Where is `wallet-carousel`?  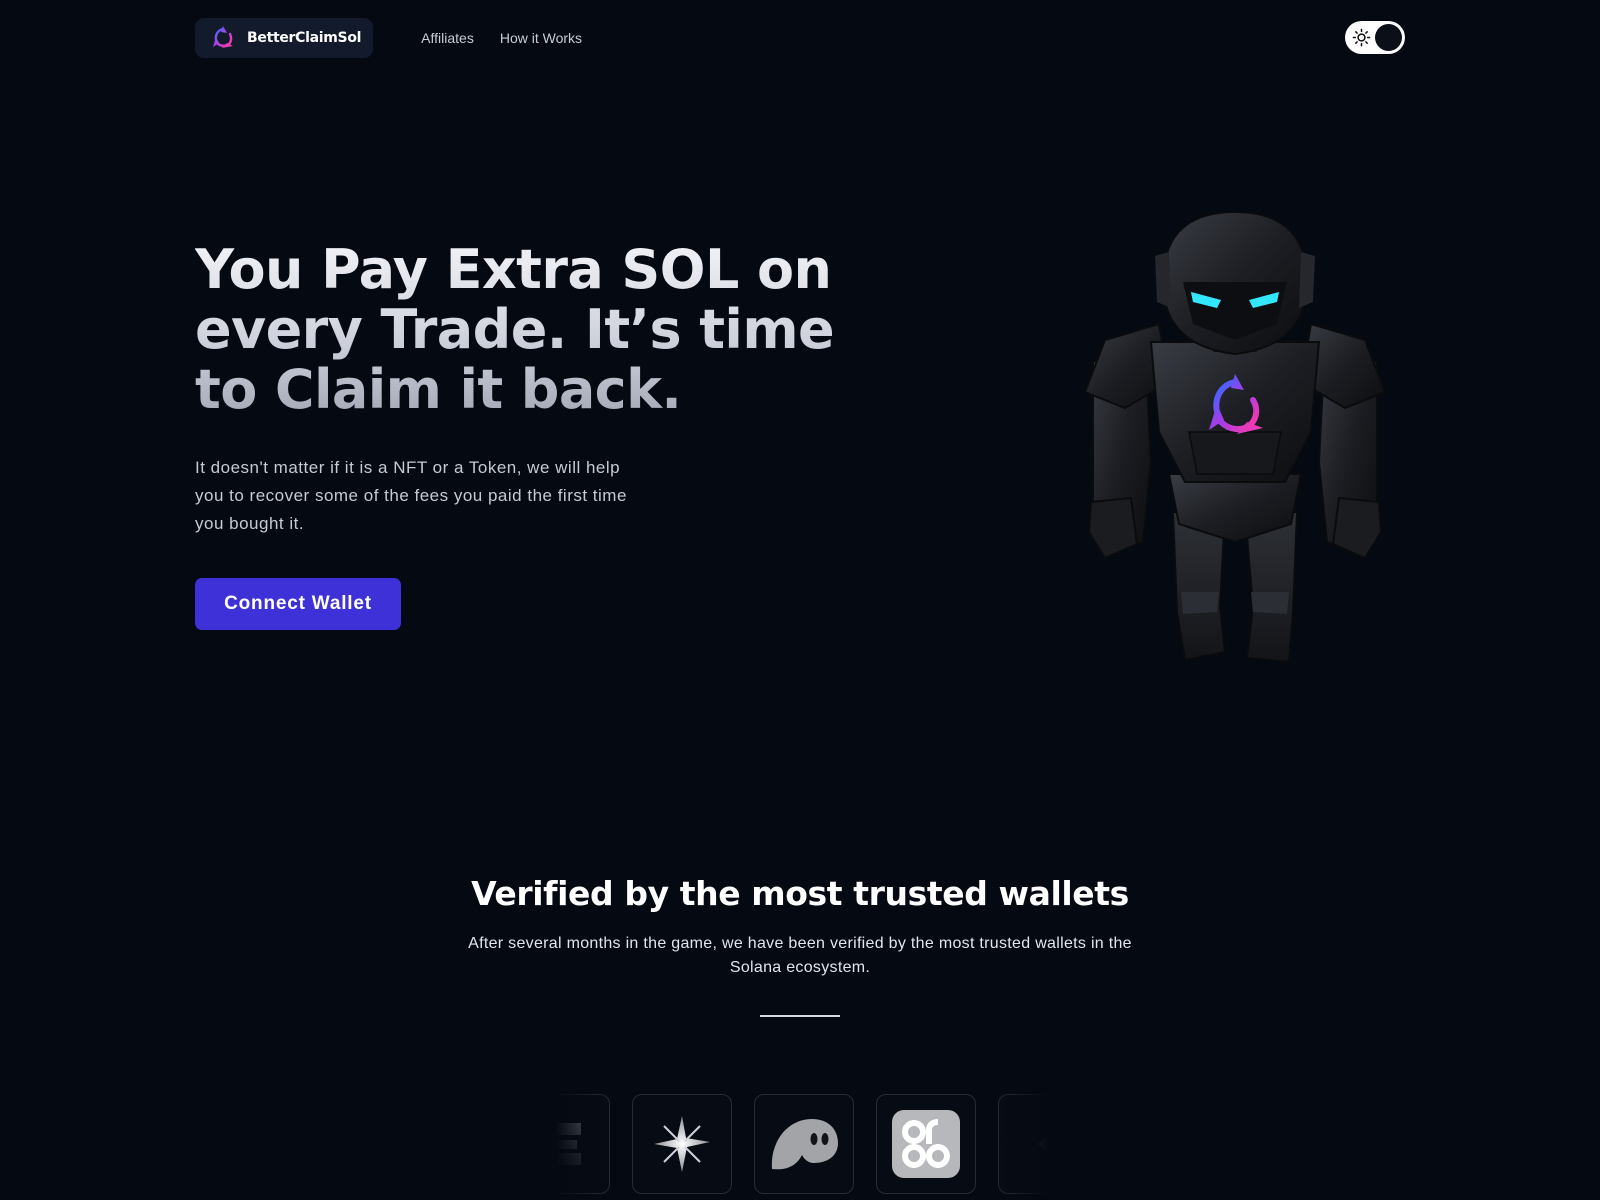
wallet-carousel is located at coordinates (802, 1144).